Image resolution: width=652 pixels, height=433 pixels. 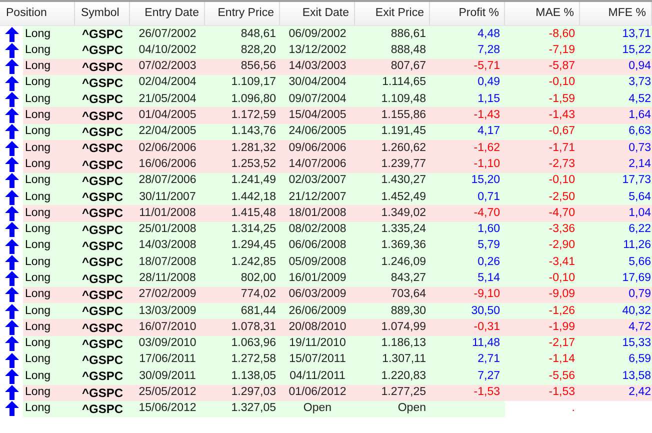 I want to click on table-cell: 11,26, so click(x=616, y=246).